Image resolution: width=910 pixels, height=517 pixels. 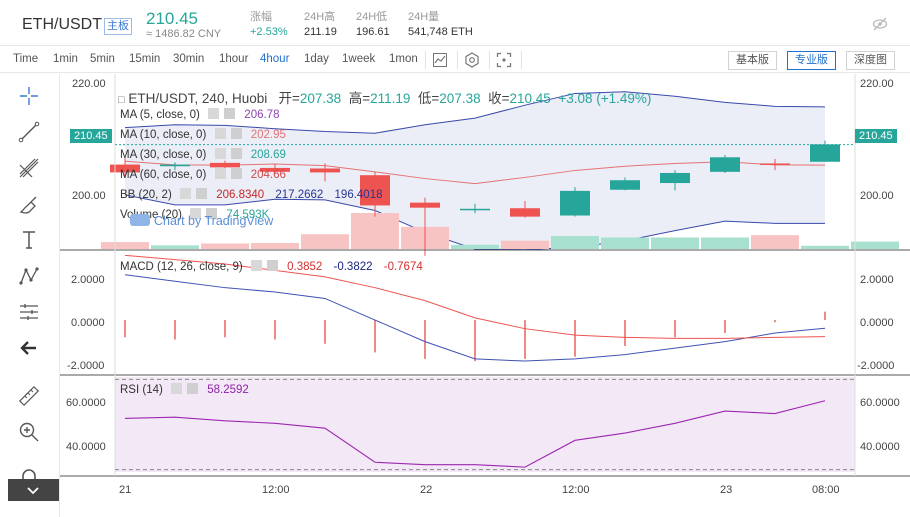 I want to click on price-tick-label: 200.00, so click(x=89, y=196).